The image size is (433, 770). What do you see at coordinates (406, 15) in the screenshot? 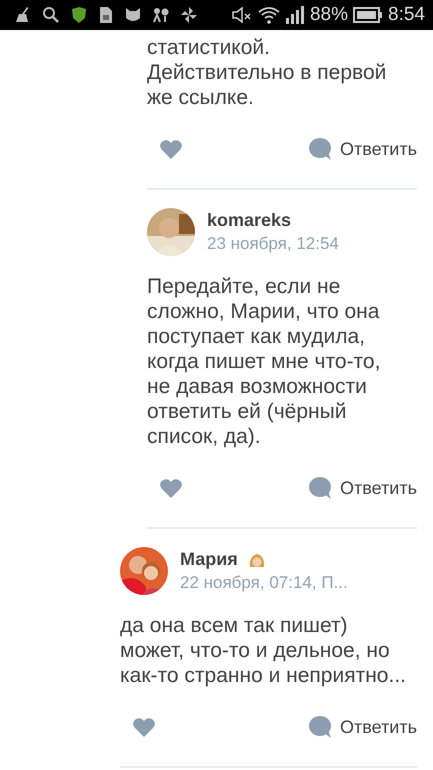
I see `clock: 8:54` at bounding box center [406, 15].